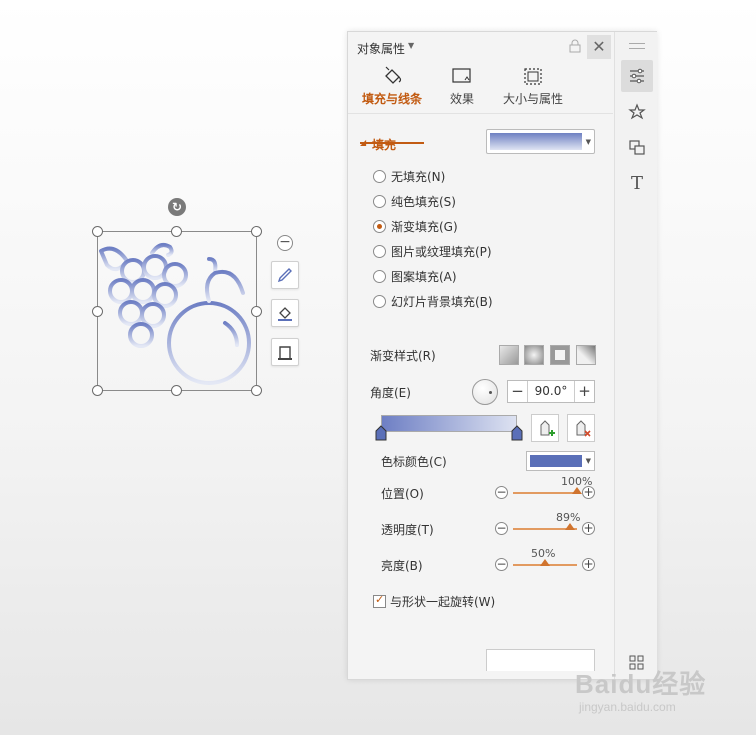 This screenshot has height=735, width=756. I want to click on panel-title: 对象属性, so click(381, 48).